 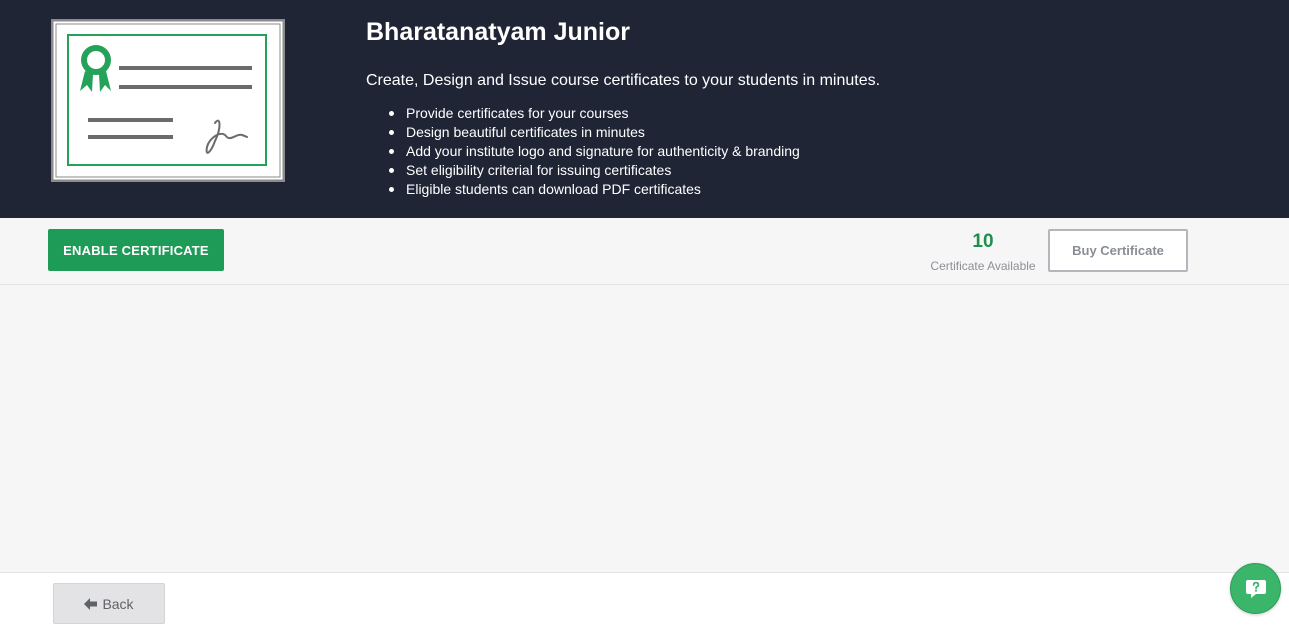 I want to click on certificate-available-label: Certificate Available, so click(x=983, y=266).